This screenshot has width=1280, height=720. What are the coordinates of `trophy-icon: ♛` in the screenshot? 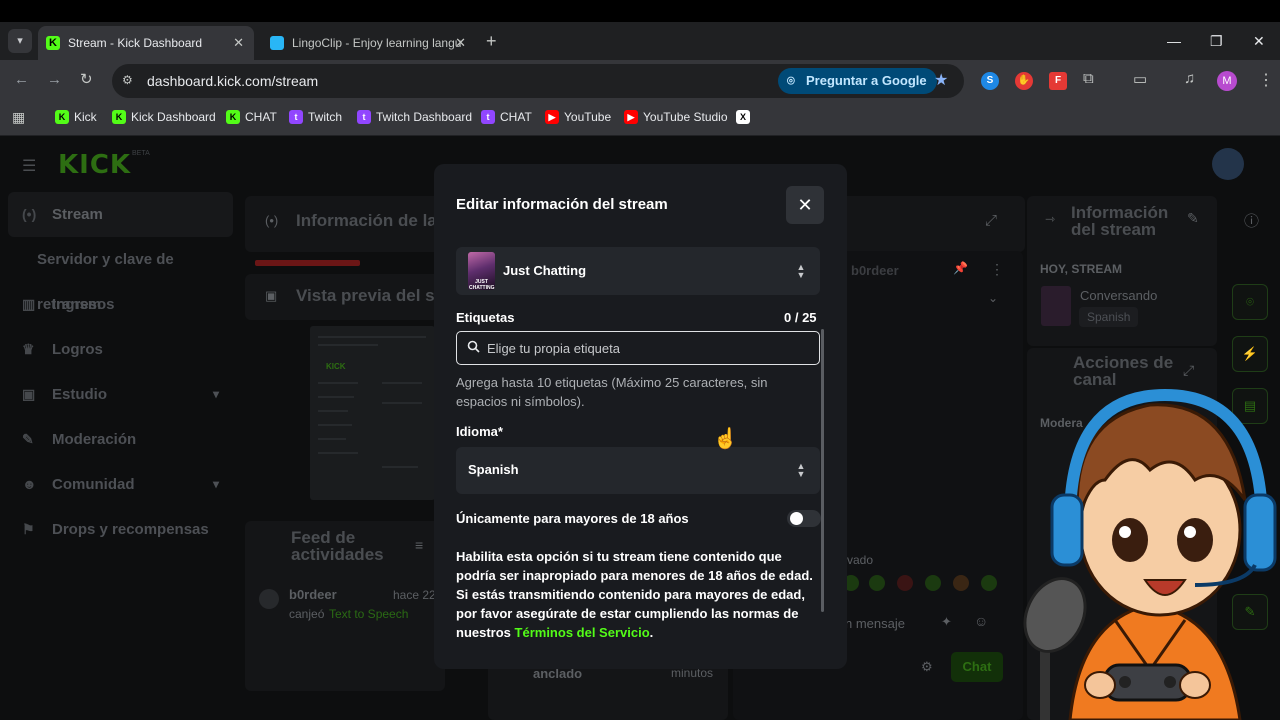 It's located at (28, 349).